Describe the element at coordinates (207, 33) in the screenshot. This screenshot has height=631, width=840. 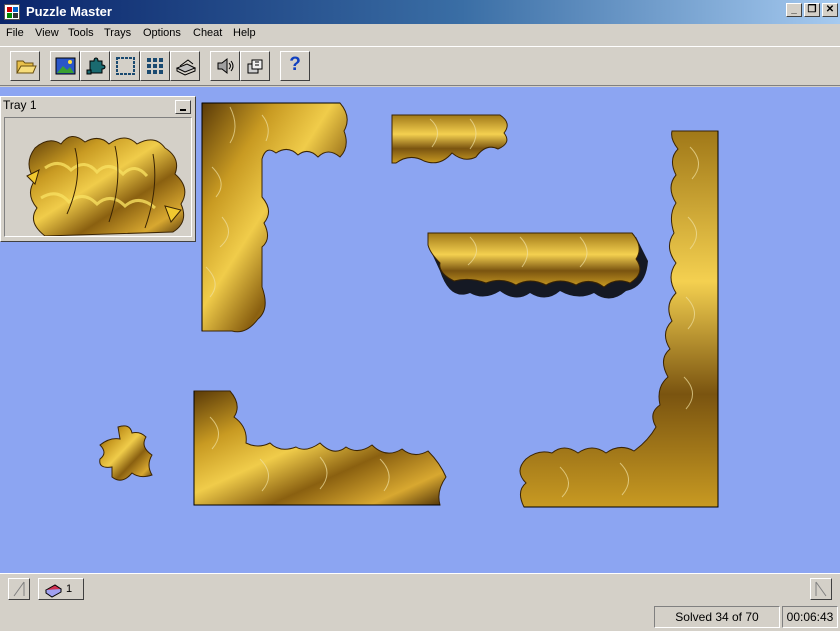
I see `menu-cheat: Cheat` at that location.